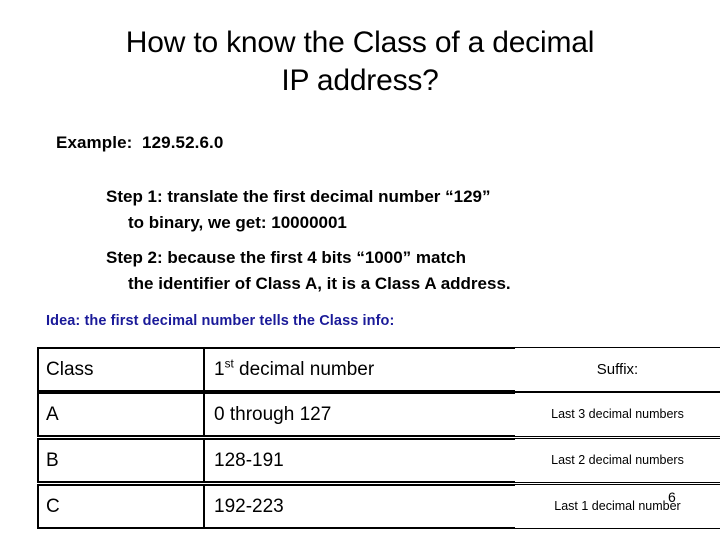  I want to click on row-suffix-value: Last 3 decimal numbers, so click(617, 414).